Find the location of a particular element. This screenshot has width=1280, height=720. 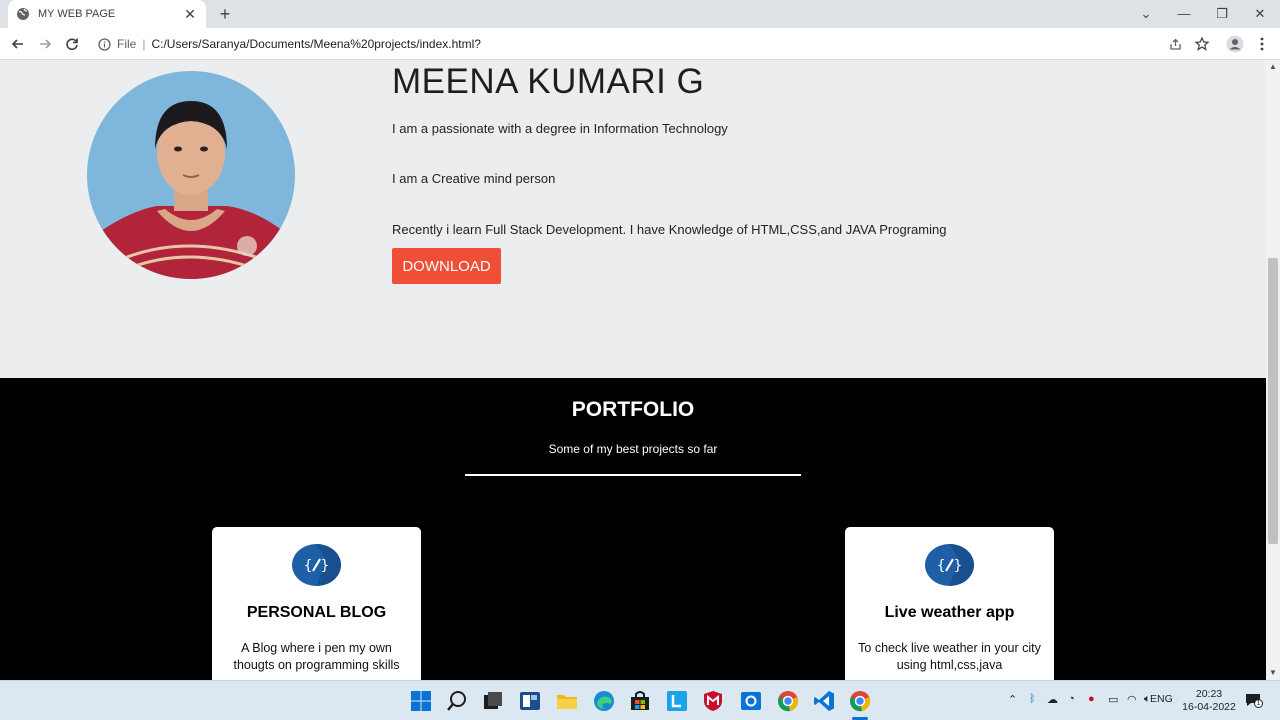

wifi-icon: ◠ is located at coordinates (1132, 699).